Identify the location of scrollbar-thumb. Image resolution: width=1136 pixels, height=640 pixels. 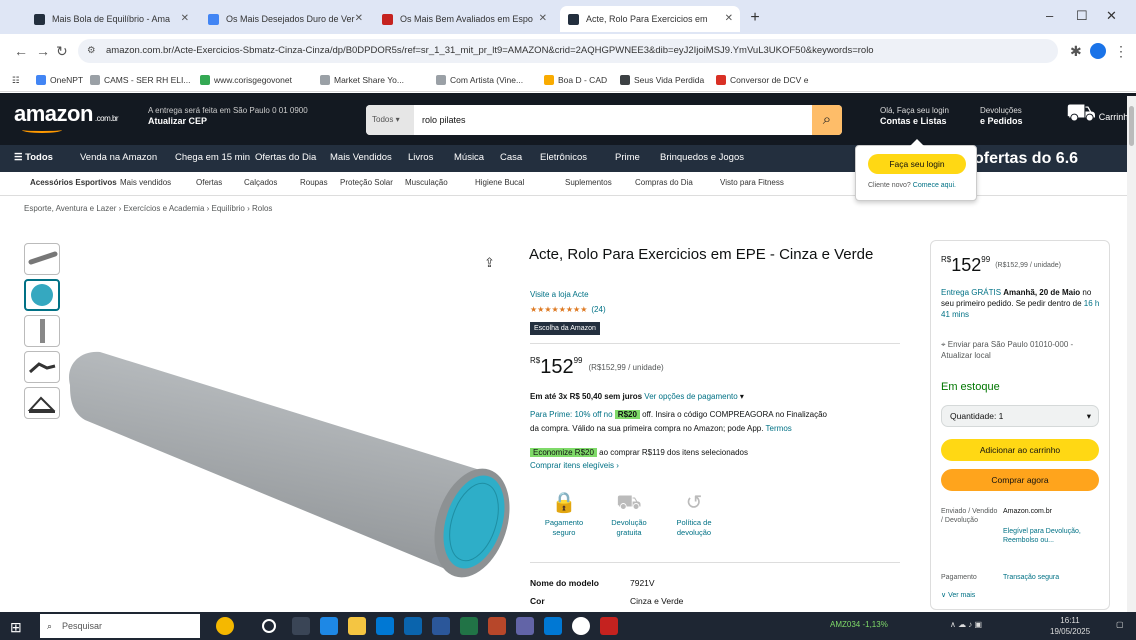
(1131, 126).